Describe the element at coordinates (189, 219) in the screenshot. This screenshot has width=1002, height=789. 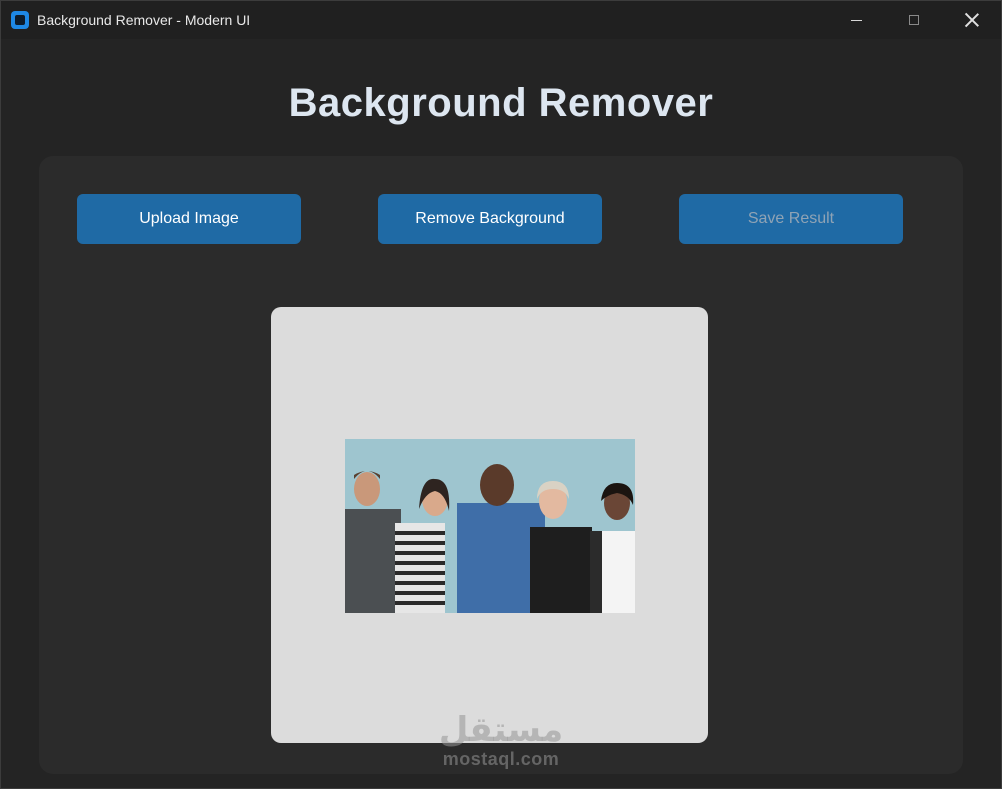
I see `upload-image-button: Upload Image` at that location.